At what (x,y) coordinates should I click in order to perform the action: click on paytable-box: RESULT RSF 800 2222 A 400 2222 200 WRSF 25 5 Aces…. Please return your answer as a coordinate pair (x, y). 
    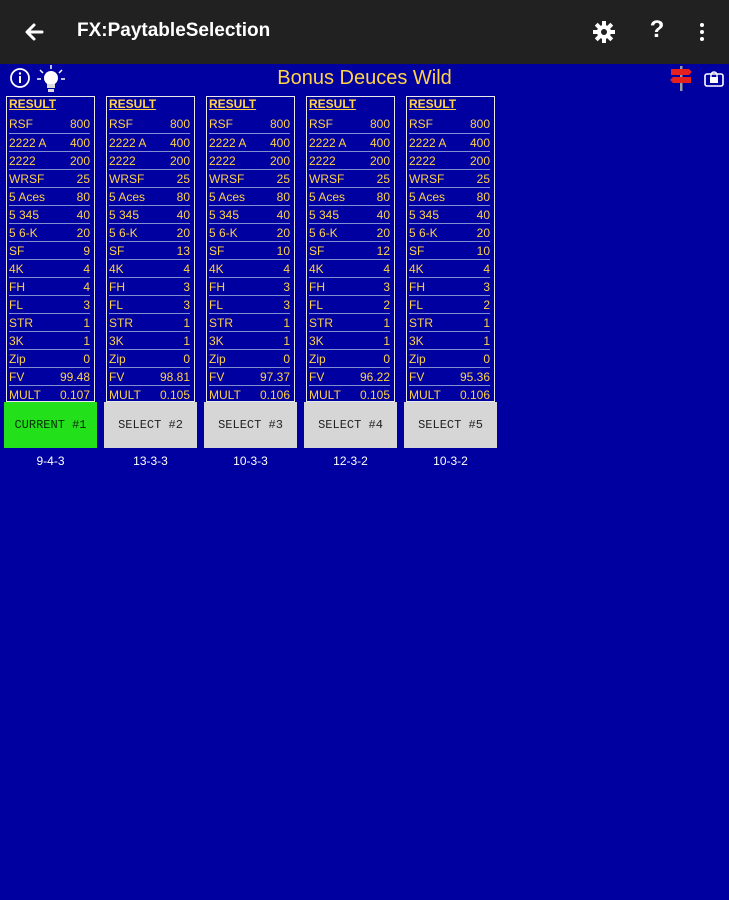
    Looking at the image, I should click on (350, 249).